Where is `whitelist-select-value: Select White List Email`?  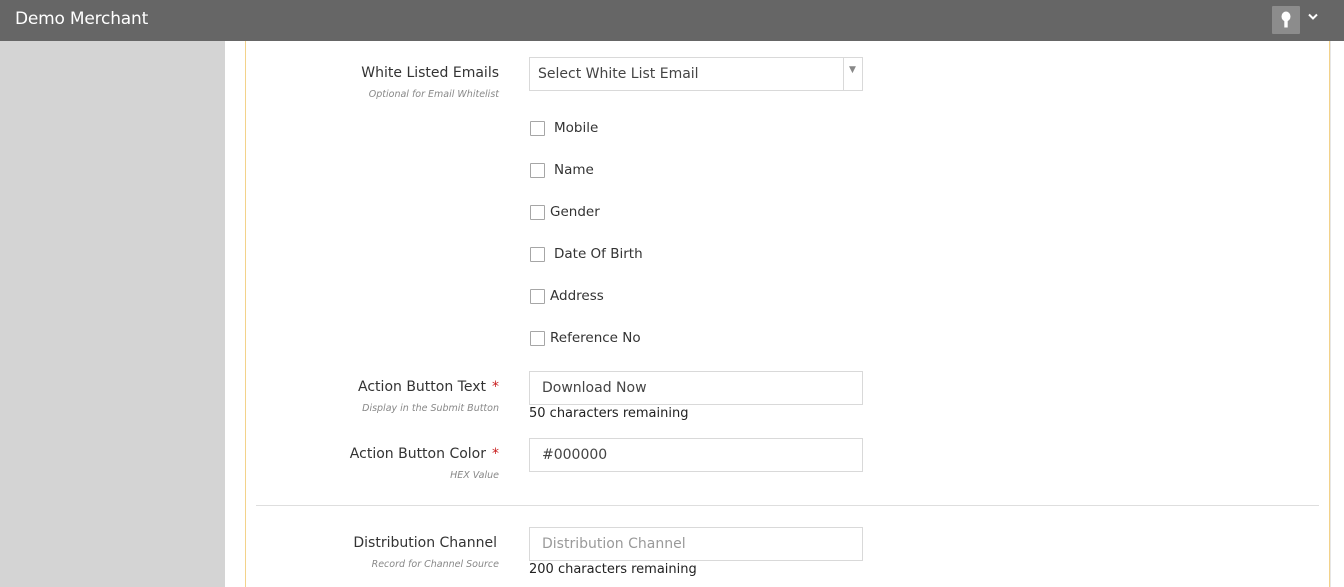 whitelist-select-value: Select White List Email is located at coordinates (618, 74).